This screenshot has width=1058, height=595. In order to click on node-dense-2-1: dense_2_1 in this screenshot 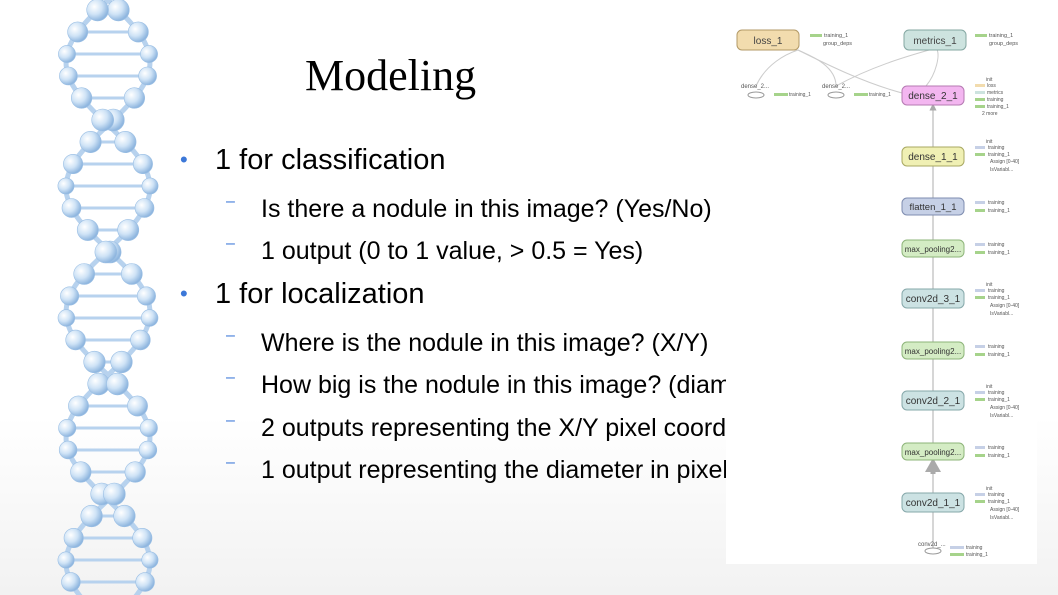, I will do `click(933, 96)`.